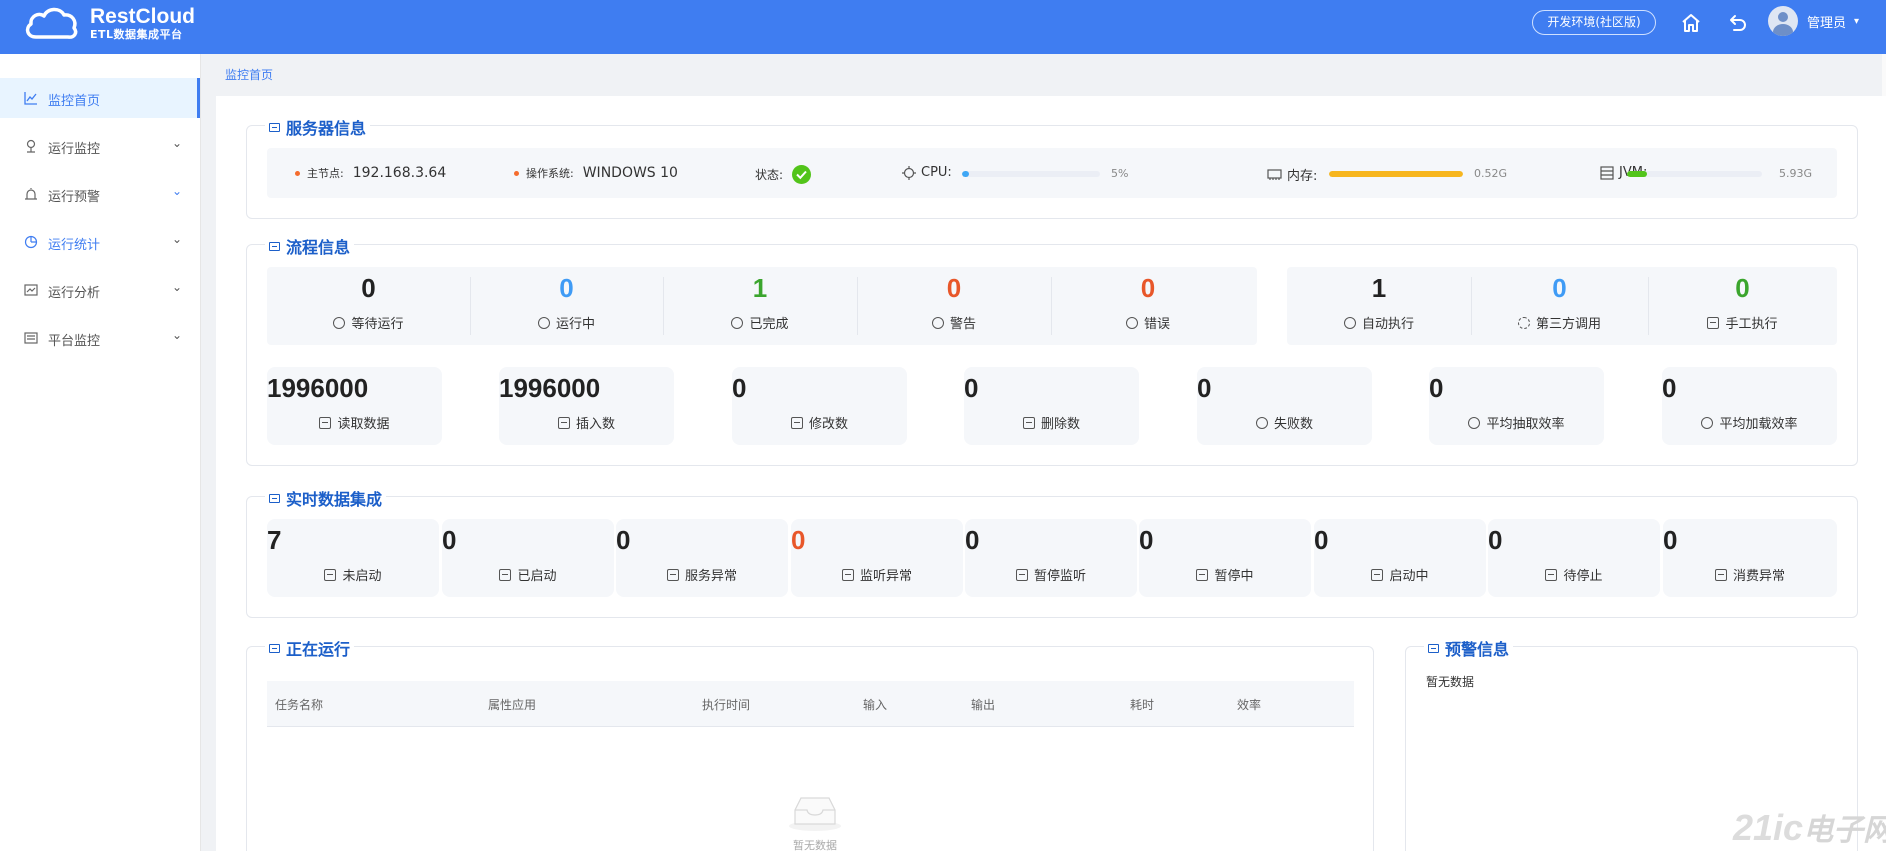 Image resolution: width=1886 pixels, height=851 pixels. What do you see at coordinates (1379, 306) in the screenshot?
I see `flow-mode-auto: 1 自动执行` at bounding box center [1379, 306].